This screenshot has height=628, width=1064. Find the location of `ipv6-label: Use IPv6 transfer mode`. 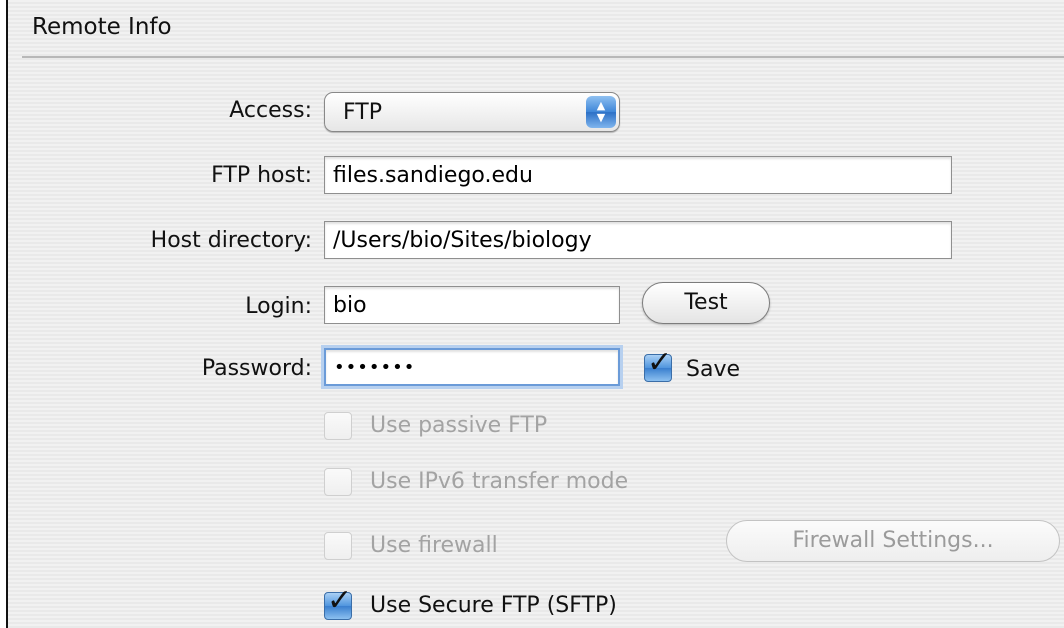

ipv6-label: Use IPv6 transfer mode is located at coordinates (499, 481).